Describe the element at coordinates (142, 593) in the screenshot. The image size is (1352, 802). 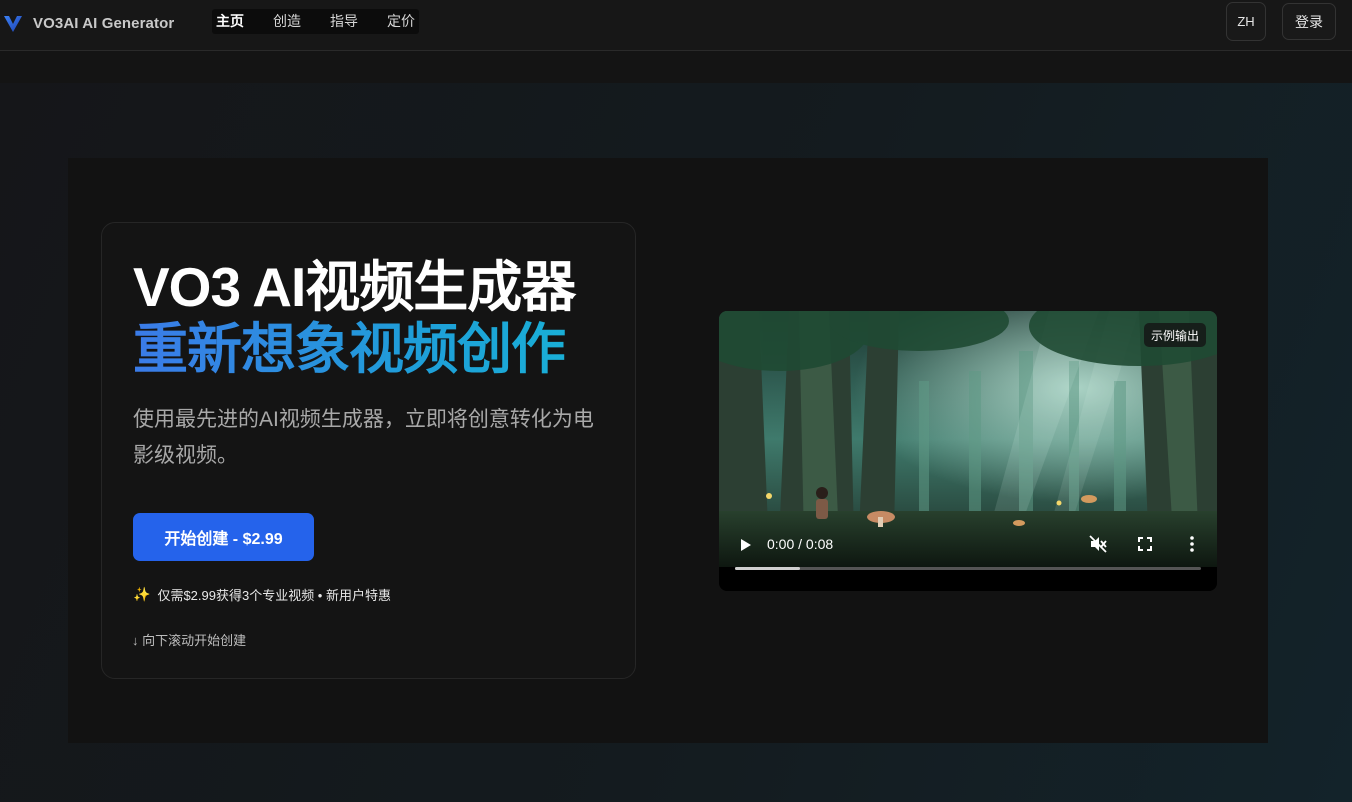
I see `sparkle-icon: ✨` at that location.